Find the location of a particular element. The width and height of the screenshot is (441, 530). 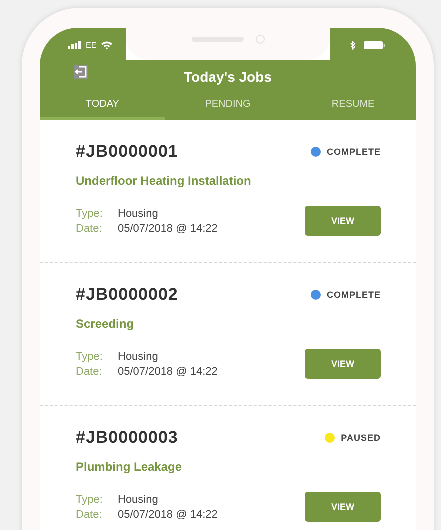

job-id: #JB0000003 is located at coordinates (127, 438).